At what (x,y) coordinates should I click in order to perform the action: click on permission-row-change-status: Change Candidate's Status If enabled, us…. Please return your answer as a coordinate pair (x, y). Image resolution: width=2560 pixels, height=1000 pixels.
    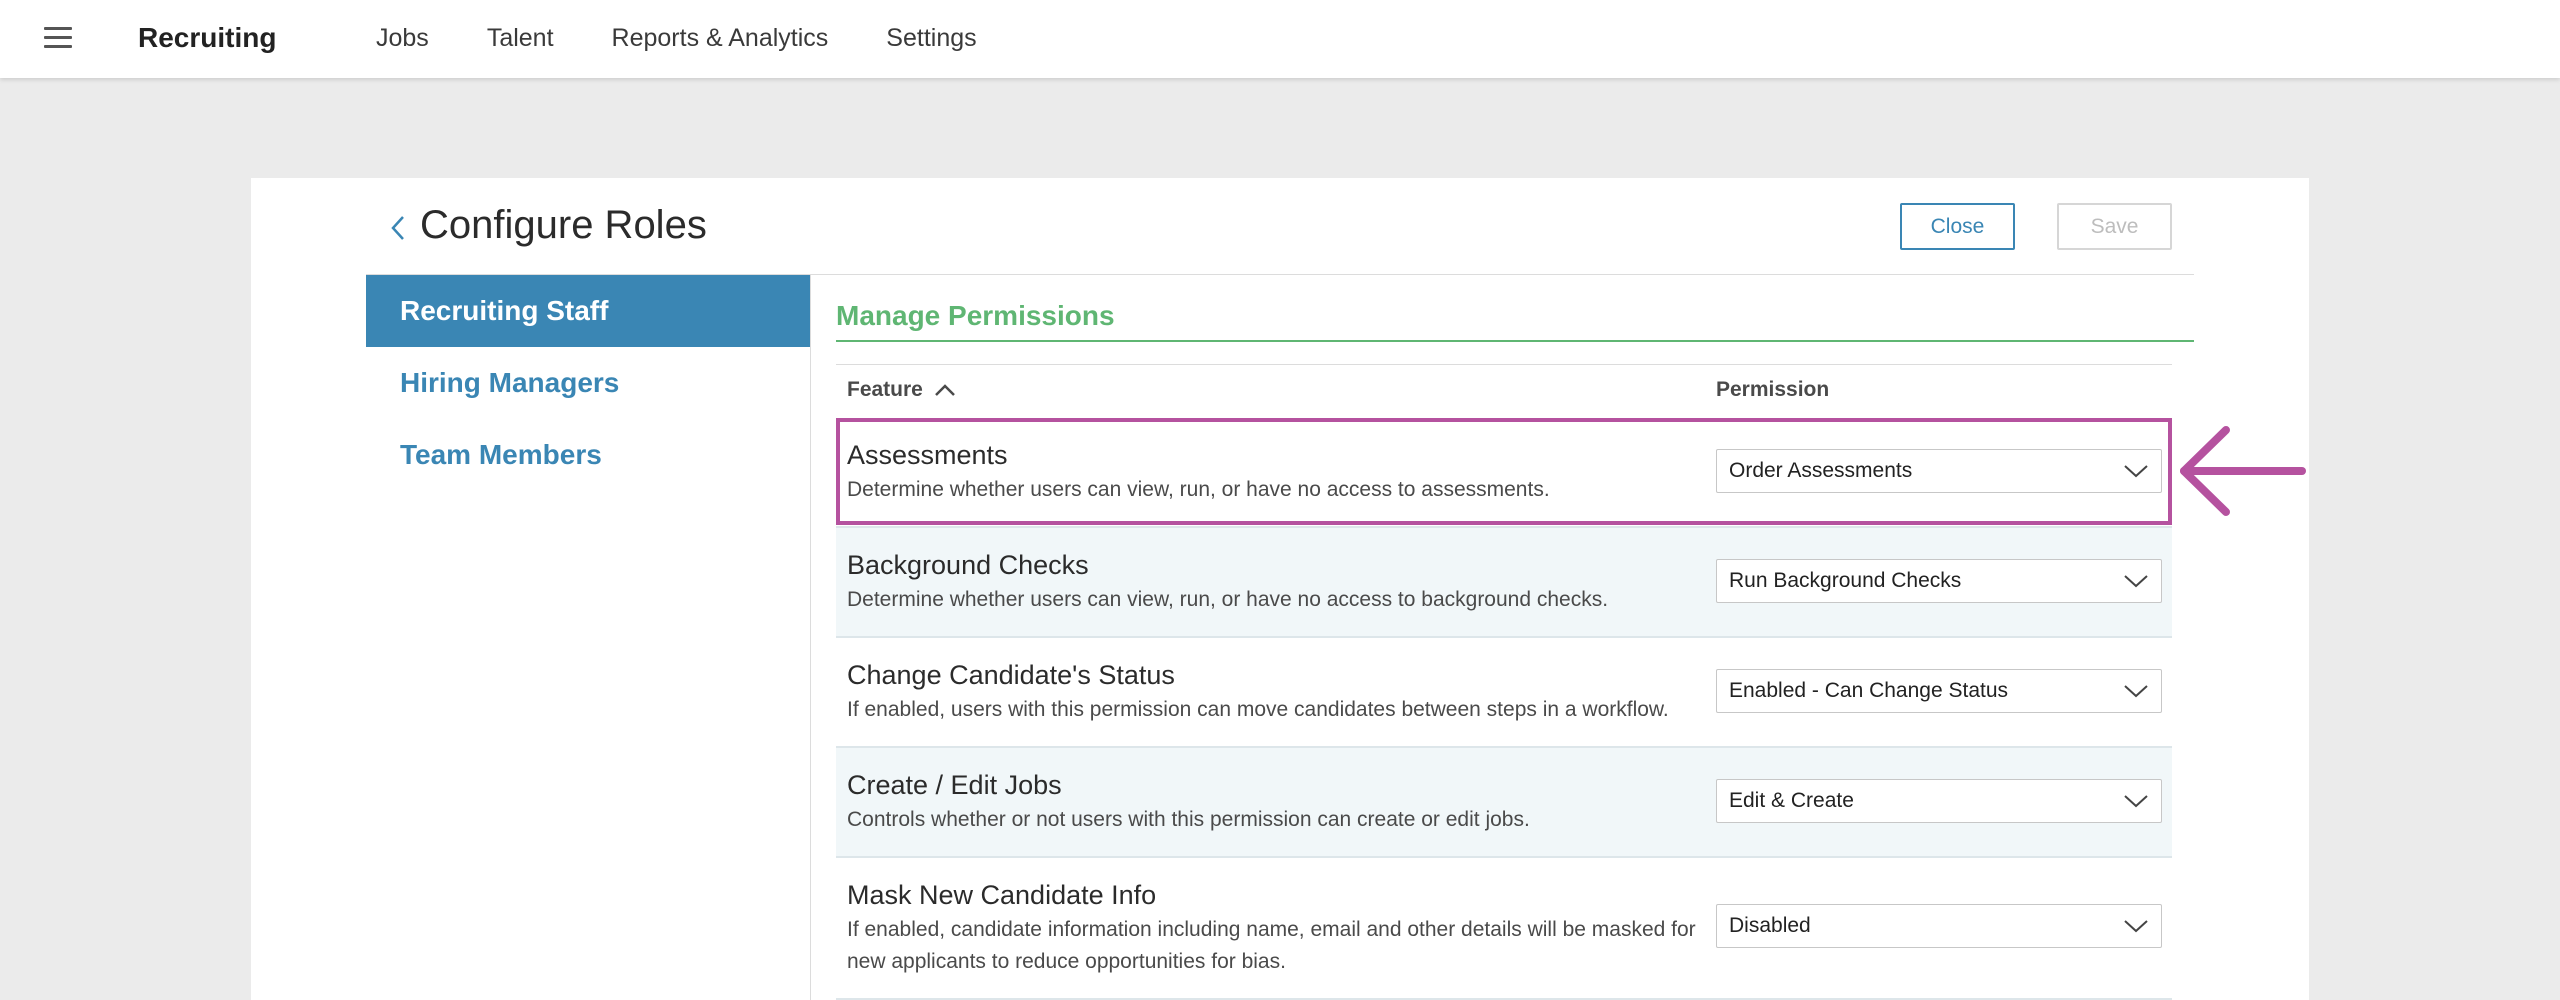
    Looking at the image, I should click on (1504, 693).